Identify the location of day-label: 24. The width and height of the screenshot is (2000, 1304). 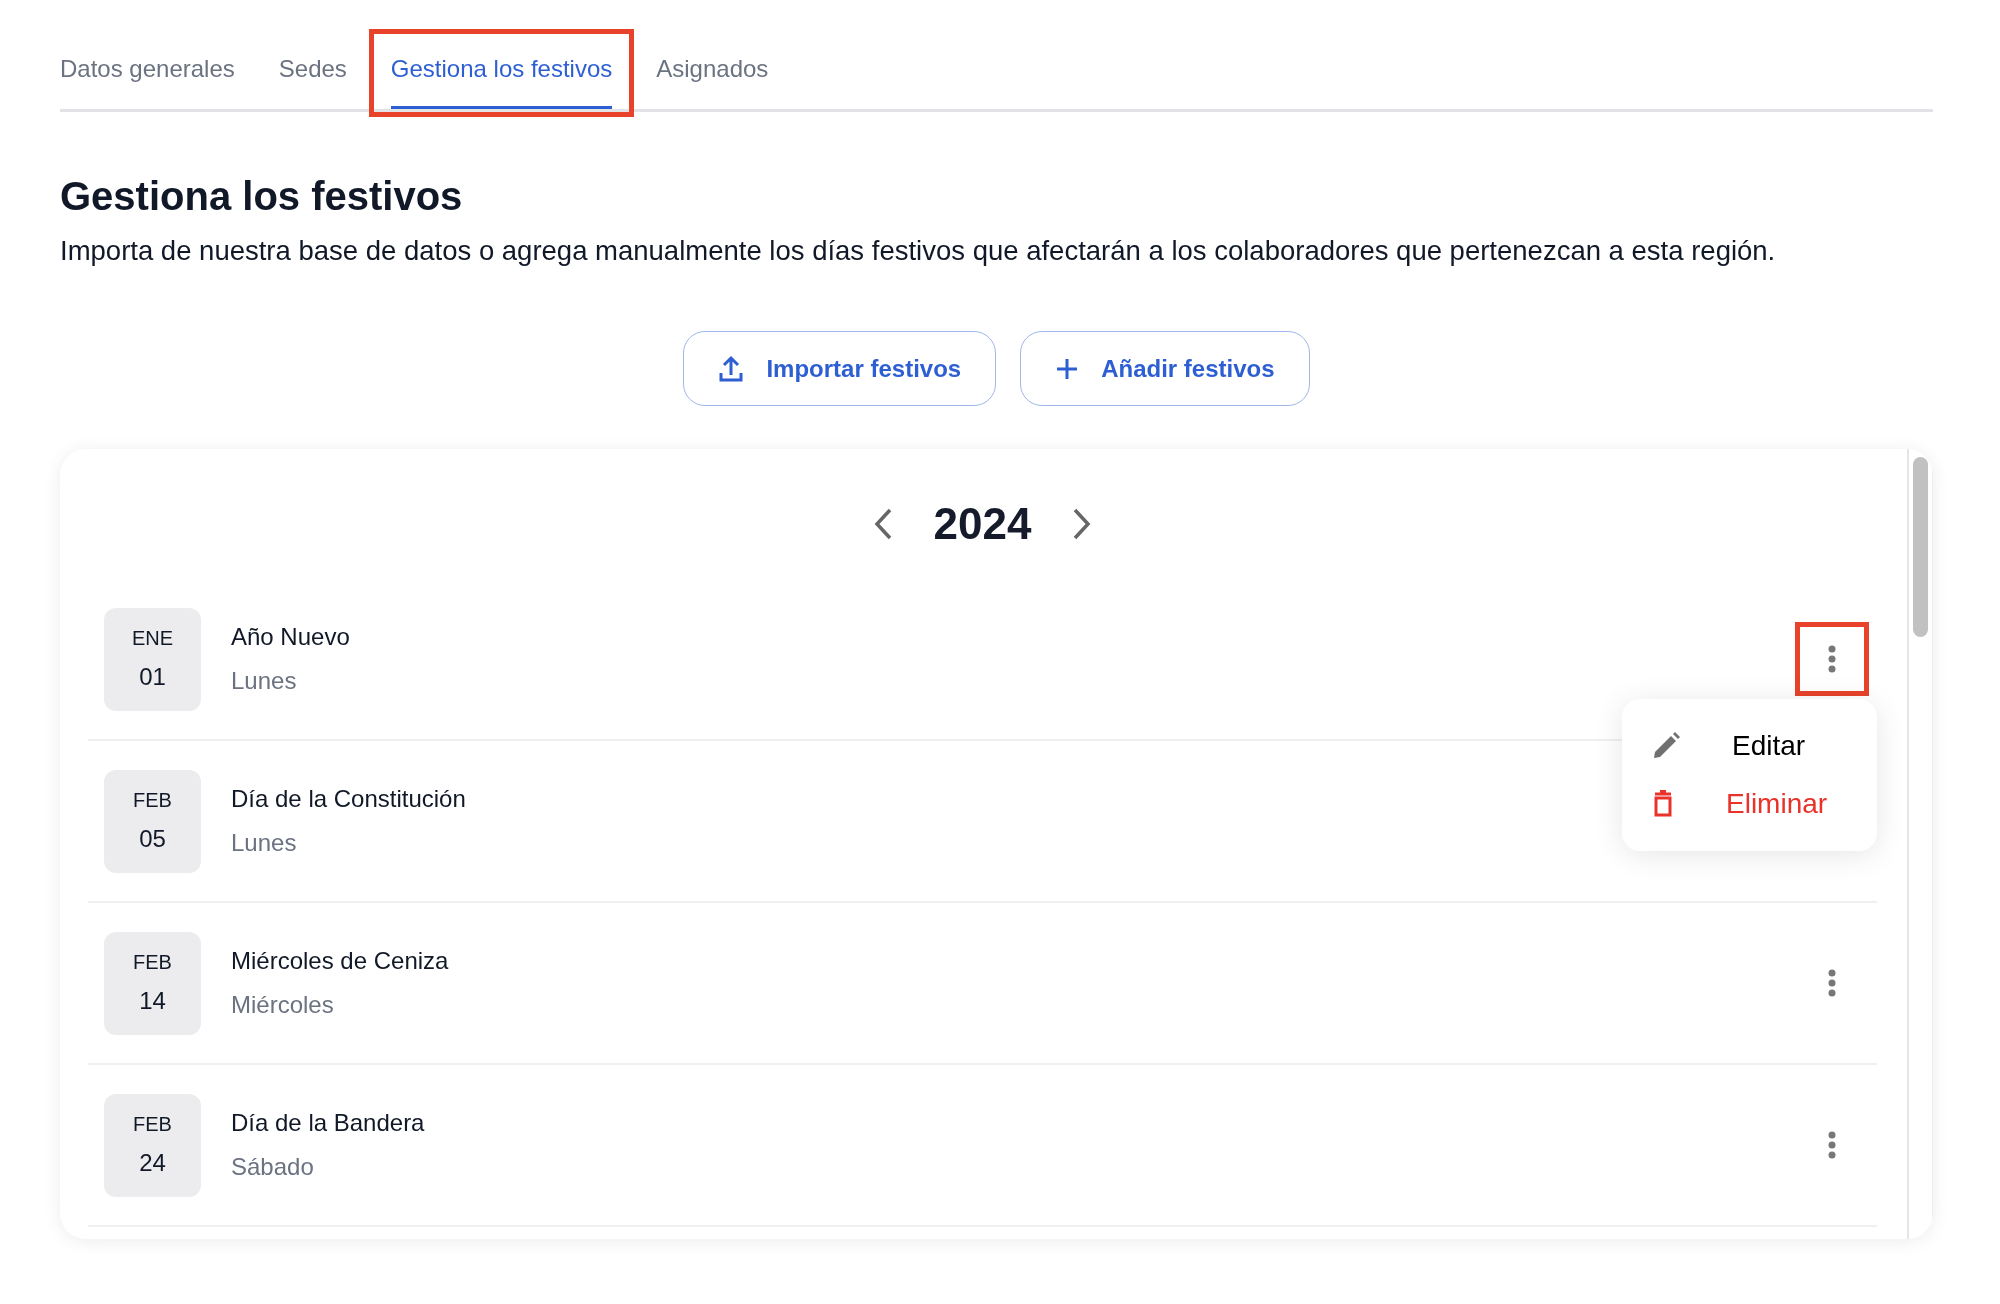
(152, 1163).